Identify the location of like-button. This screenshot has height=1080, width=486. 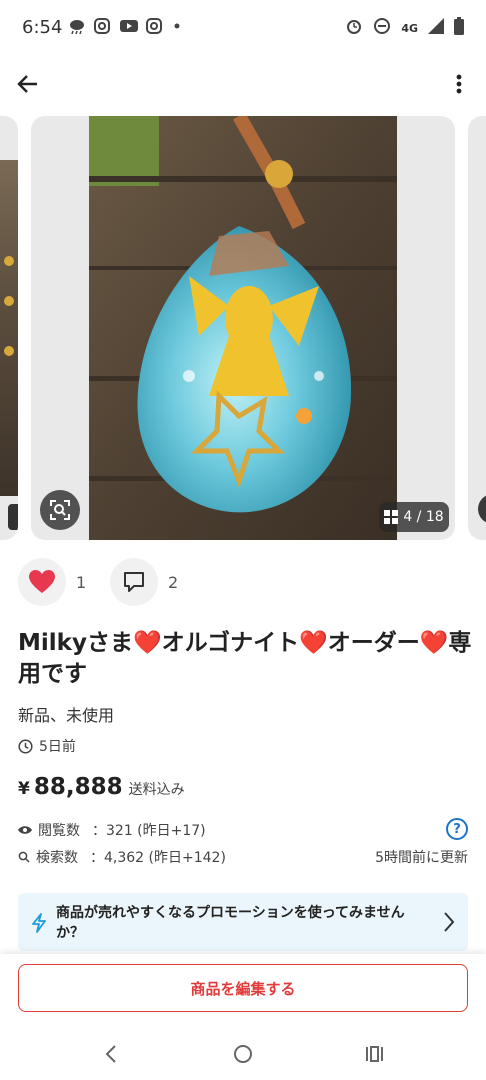
(42, 582).